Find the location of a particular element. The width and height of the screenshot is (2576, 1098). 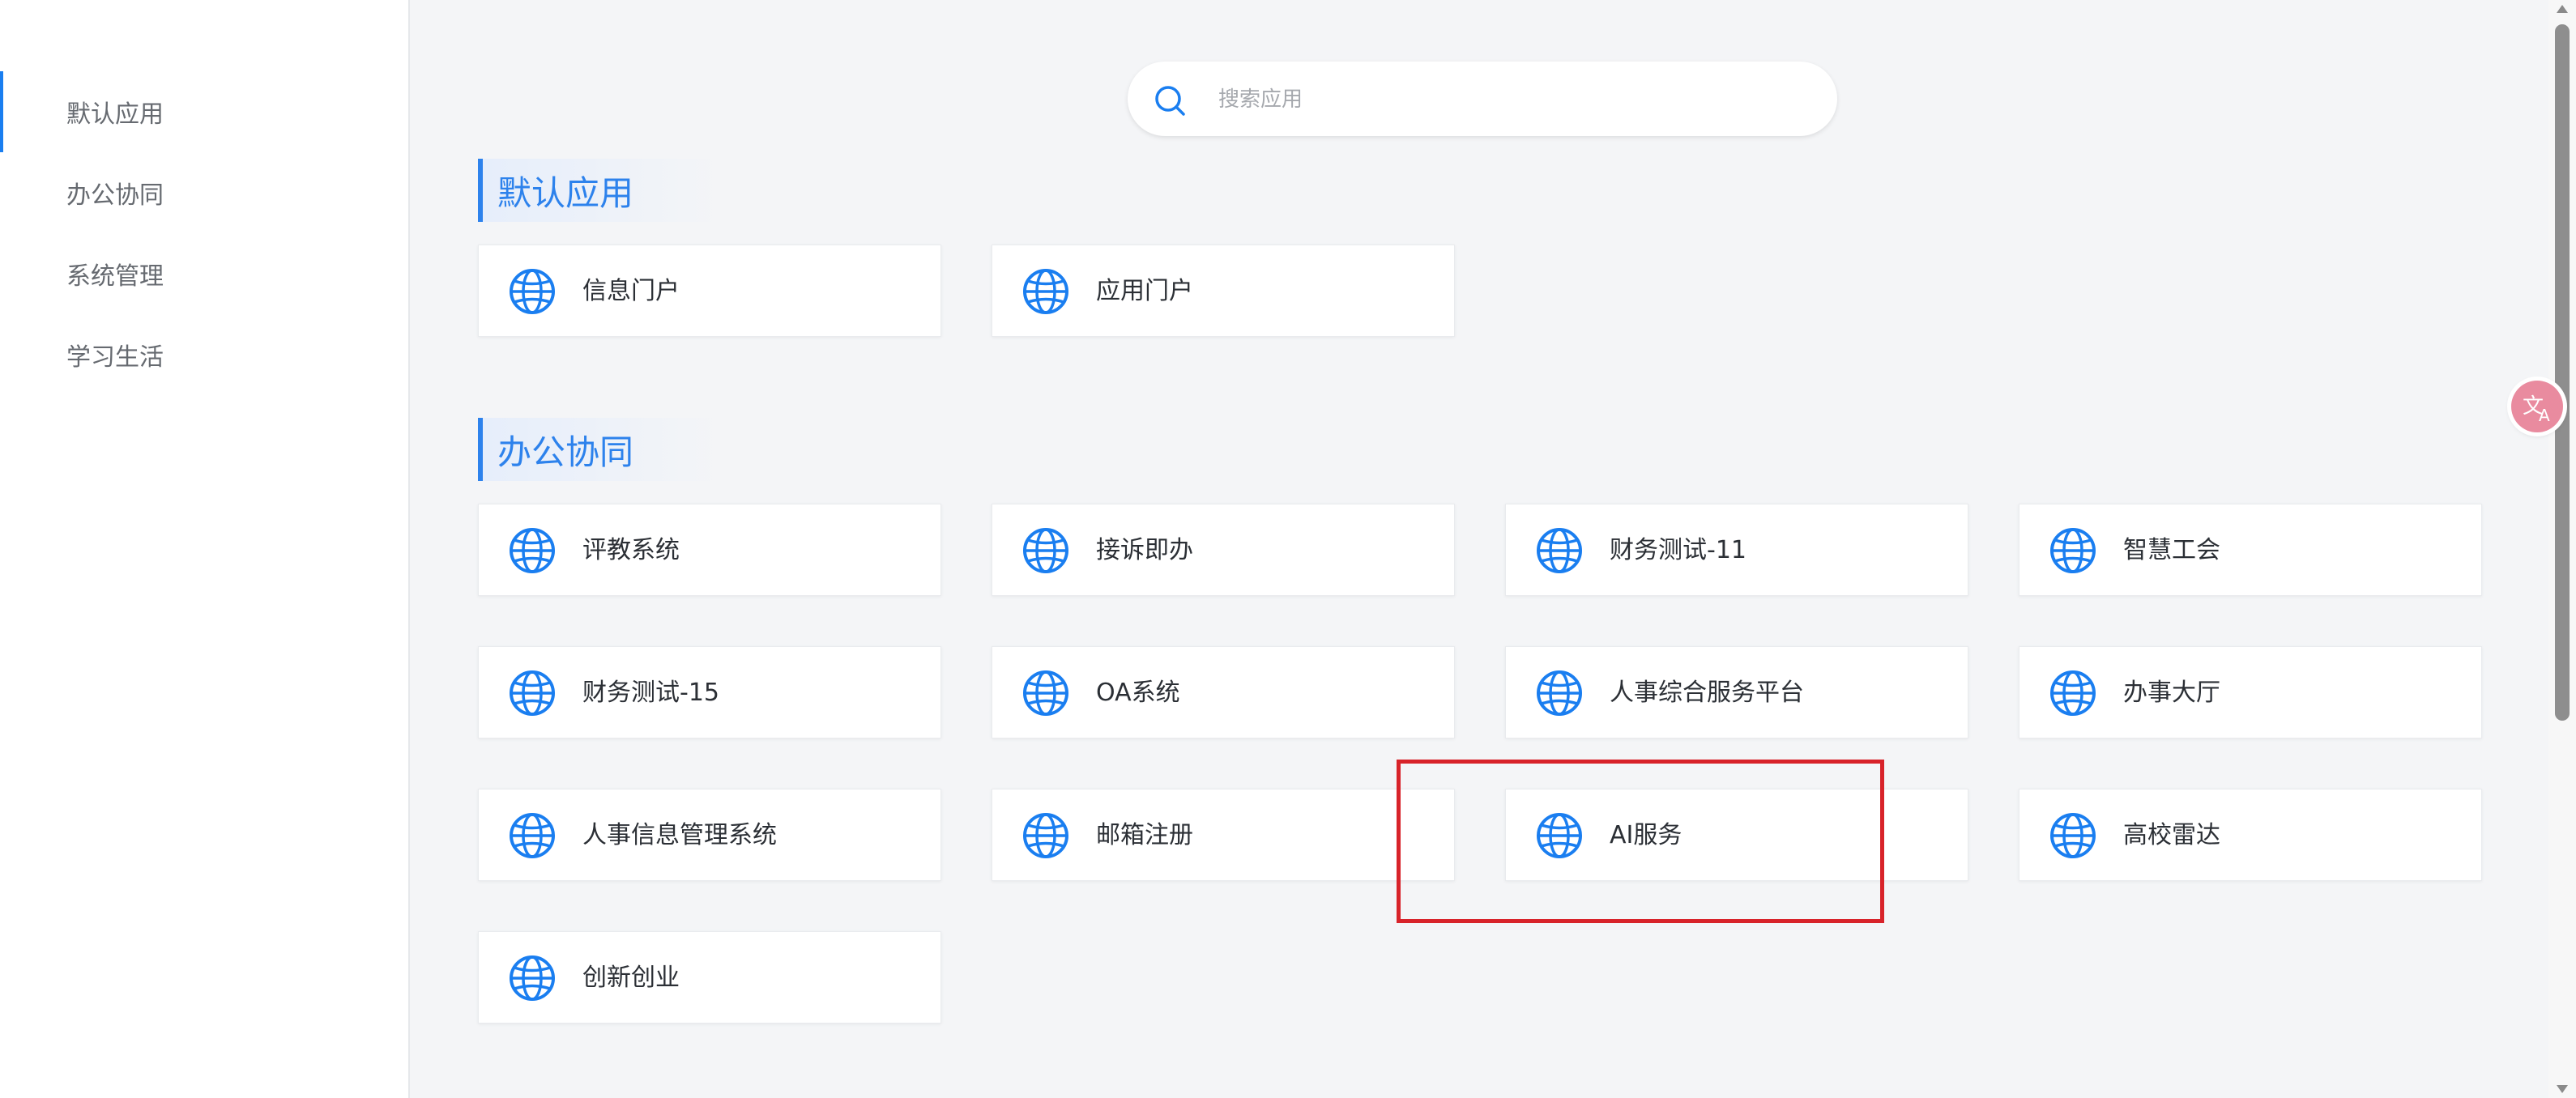

app-card: AI服务 is located at coordinates (1736, 835).